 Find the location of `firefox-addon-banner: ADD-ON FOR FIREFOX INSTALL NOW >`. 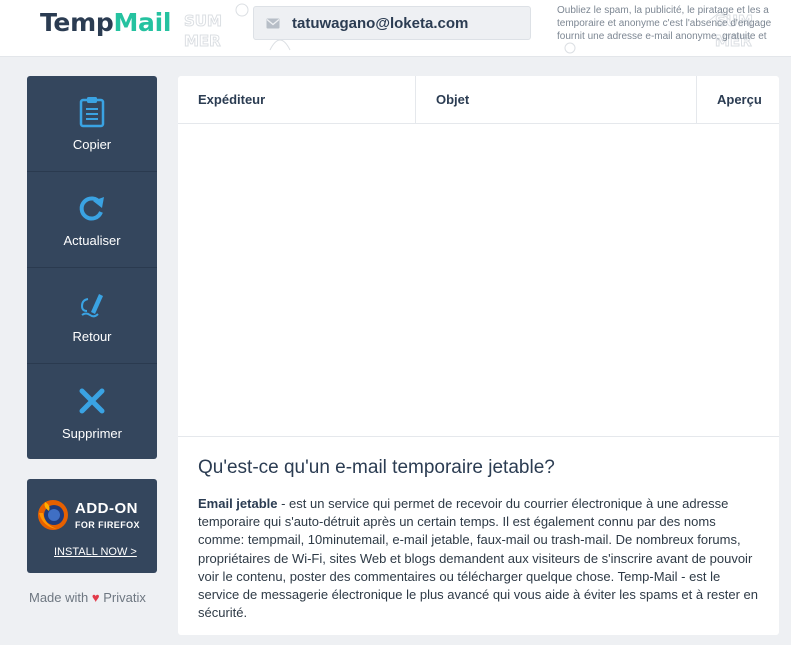

firefox-addon-banner: ADD-ON FOR FIREFOX INSTALL NOW > is located at coordinates (92, 526).